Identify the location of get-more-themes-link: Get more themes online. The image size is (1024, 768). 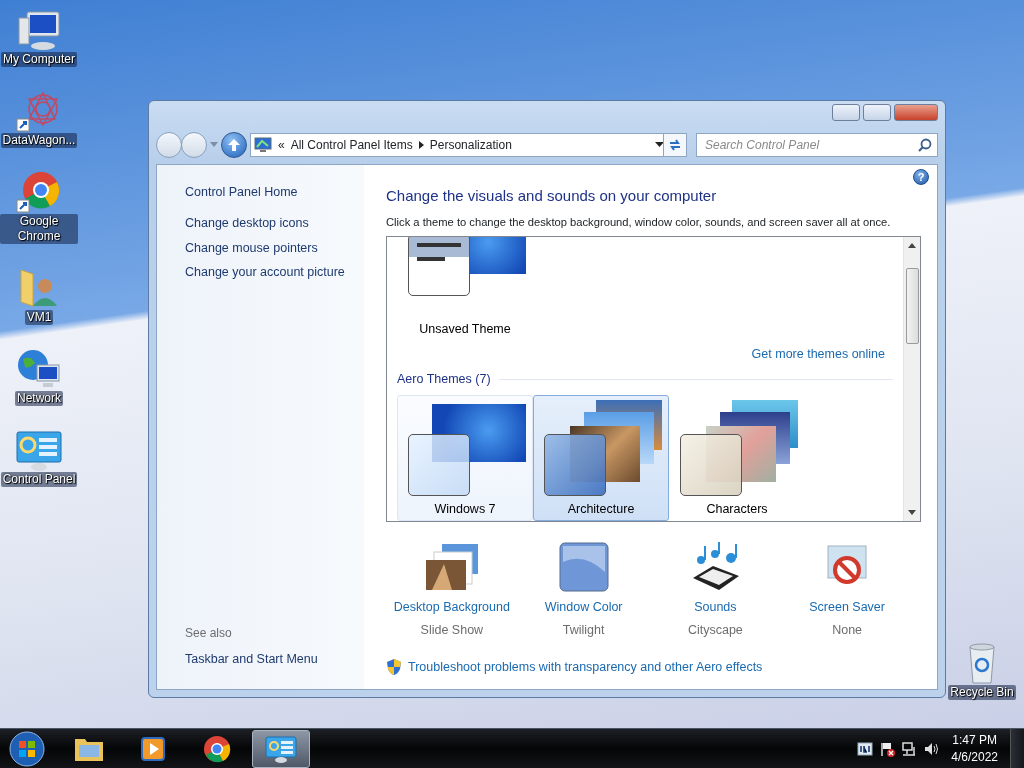
(818, 355).